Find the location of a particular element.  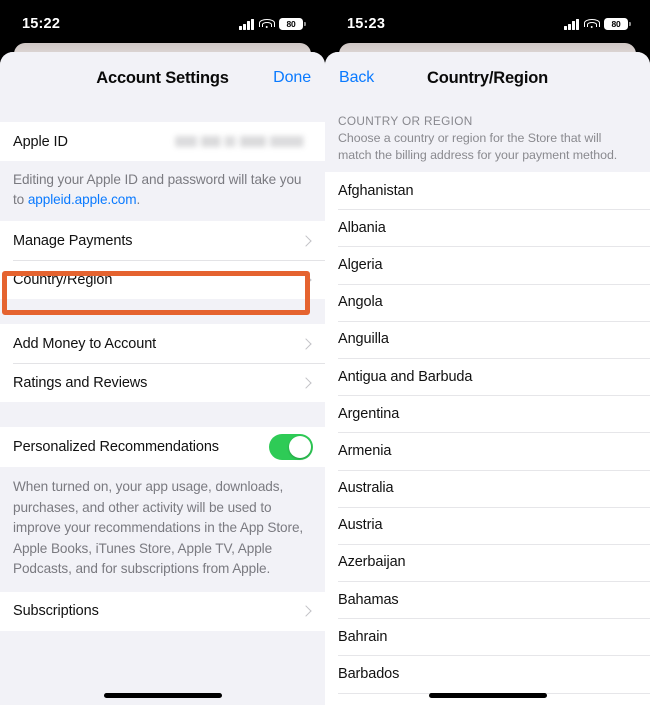

status-time: 15:22 is located at coordinates (41, 24).